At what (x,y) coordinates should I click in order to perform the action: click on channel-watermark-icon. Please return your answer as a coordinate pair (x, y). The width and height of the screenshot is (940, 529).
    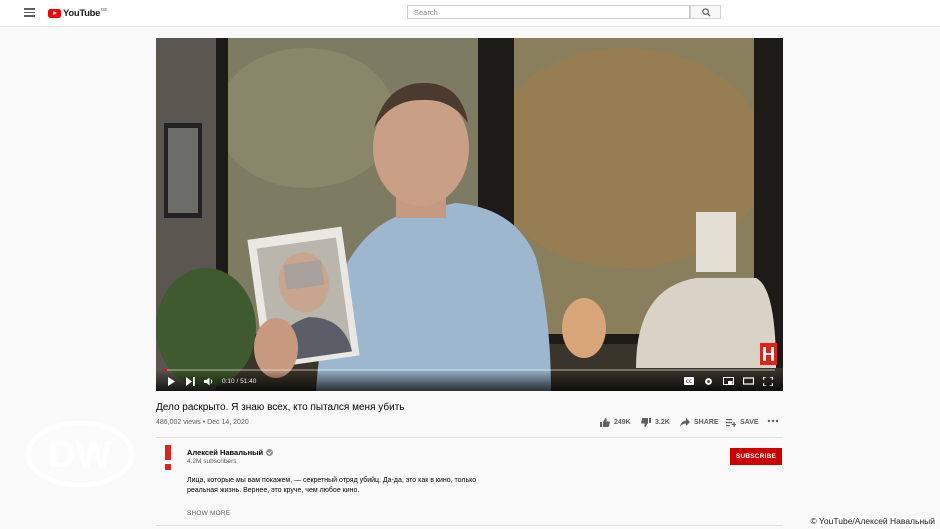
    Looking at the image, I should click on (768, 354).